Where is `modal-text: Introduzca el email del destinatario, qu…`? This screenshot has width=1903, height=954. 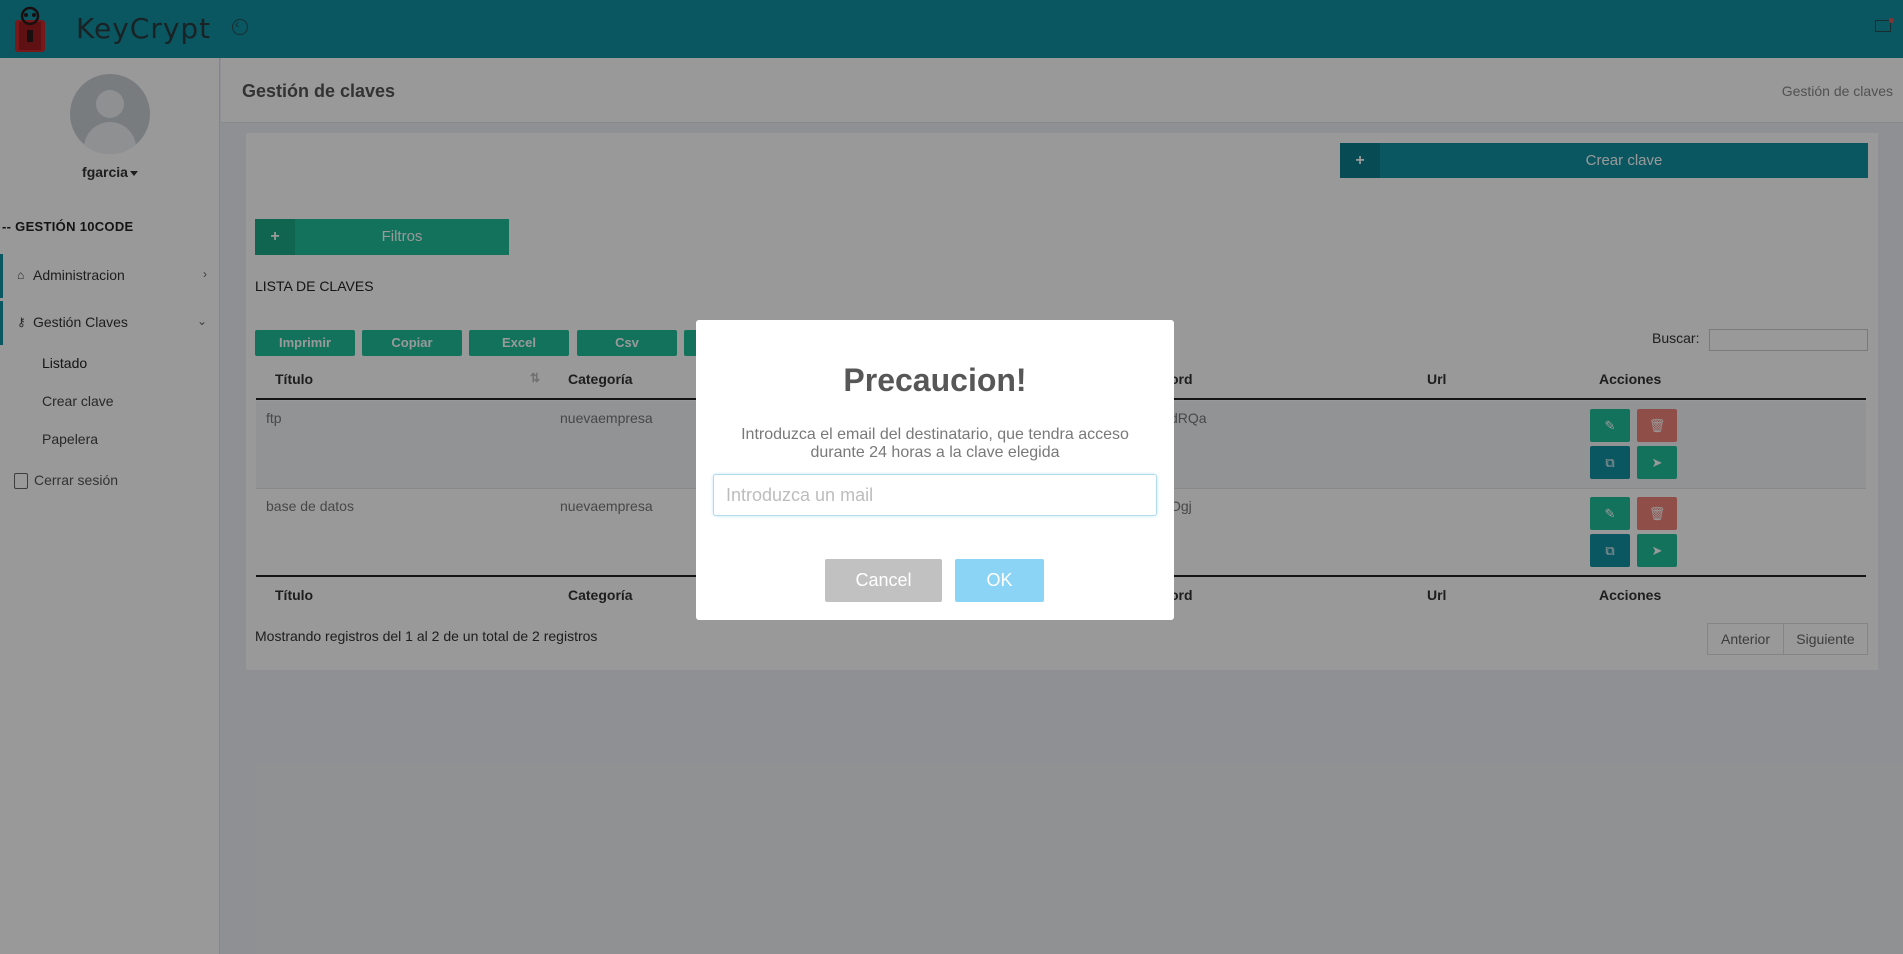 modal-text: Introduzca el email del destinatario, qu… is located at coordinates (935, 443).